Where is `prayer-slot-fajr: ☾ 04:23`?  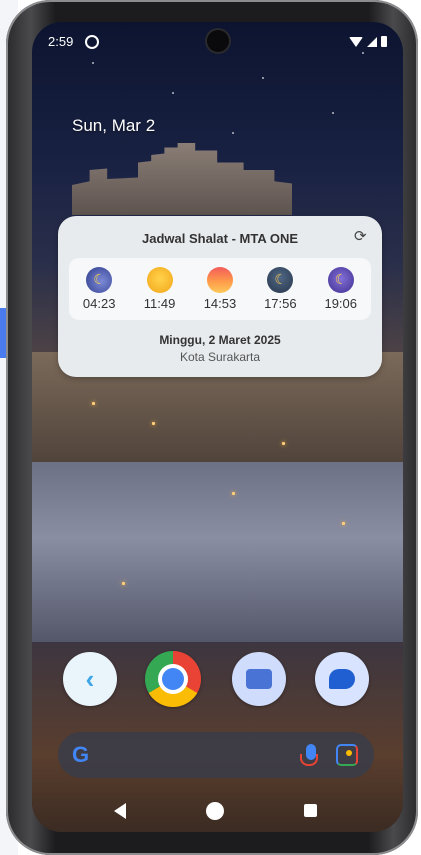 prayer-slot-fajr: ☾ 04:23 is located at coordinates (99, 289).